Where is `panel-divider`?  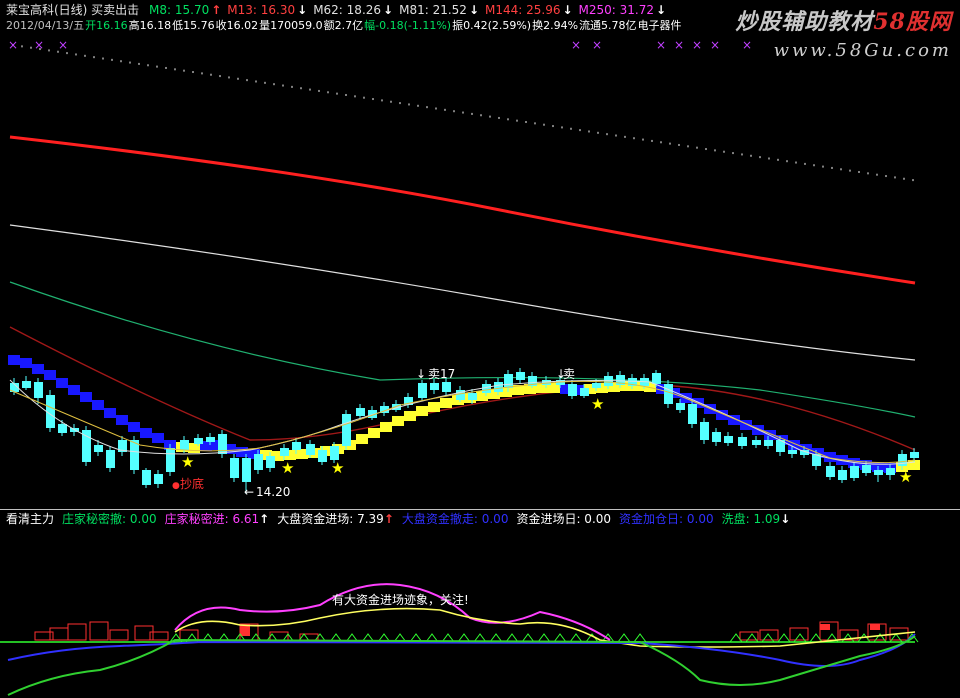 panel-divider is located at coordinates (480, 509).